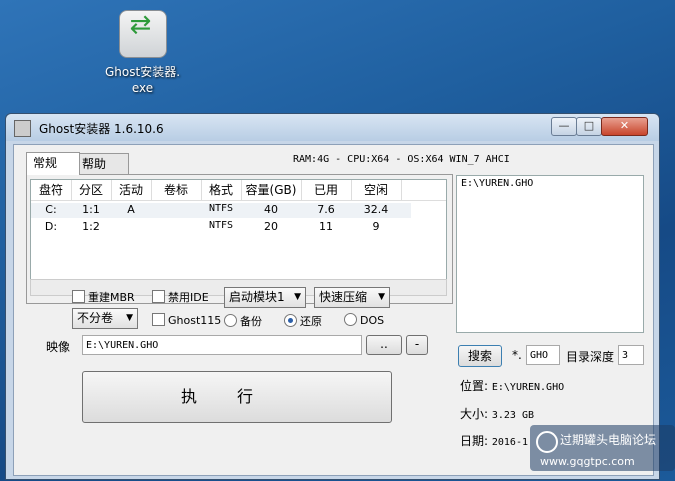 The height and width of the screenshot is (481, 675). What do you see at coordinates (221, 190) in the screenshot?
I see `column-header: 格式` at bounding box center [221, 190].